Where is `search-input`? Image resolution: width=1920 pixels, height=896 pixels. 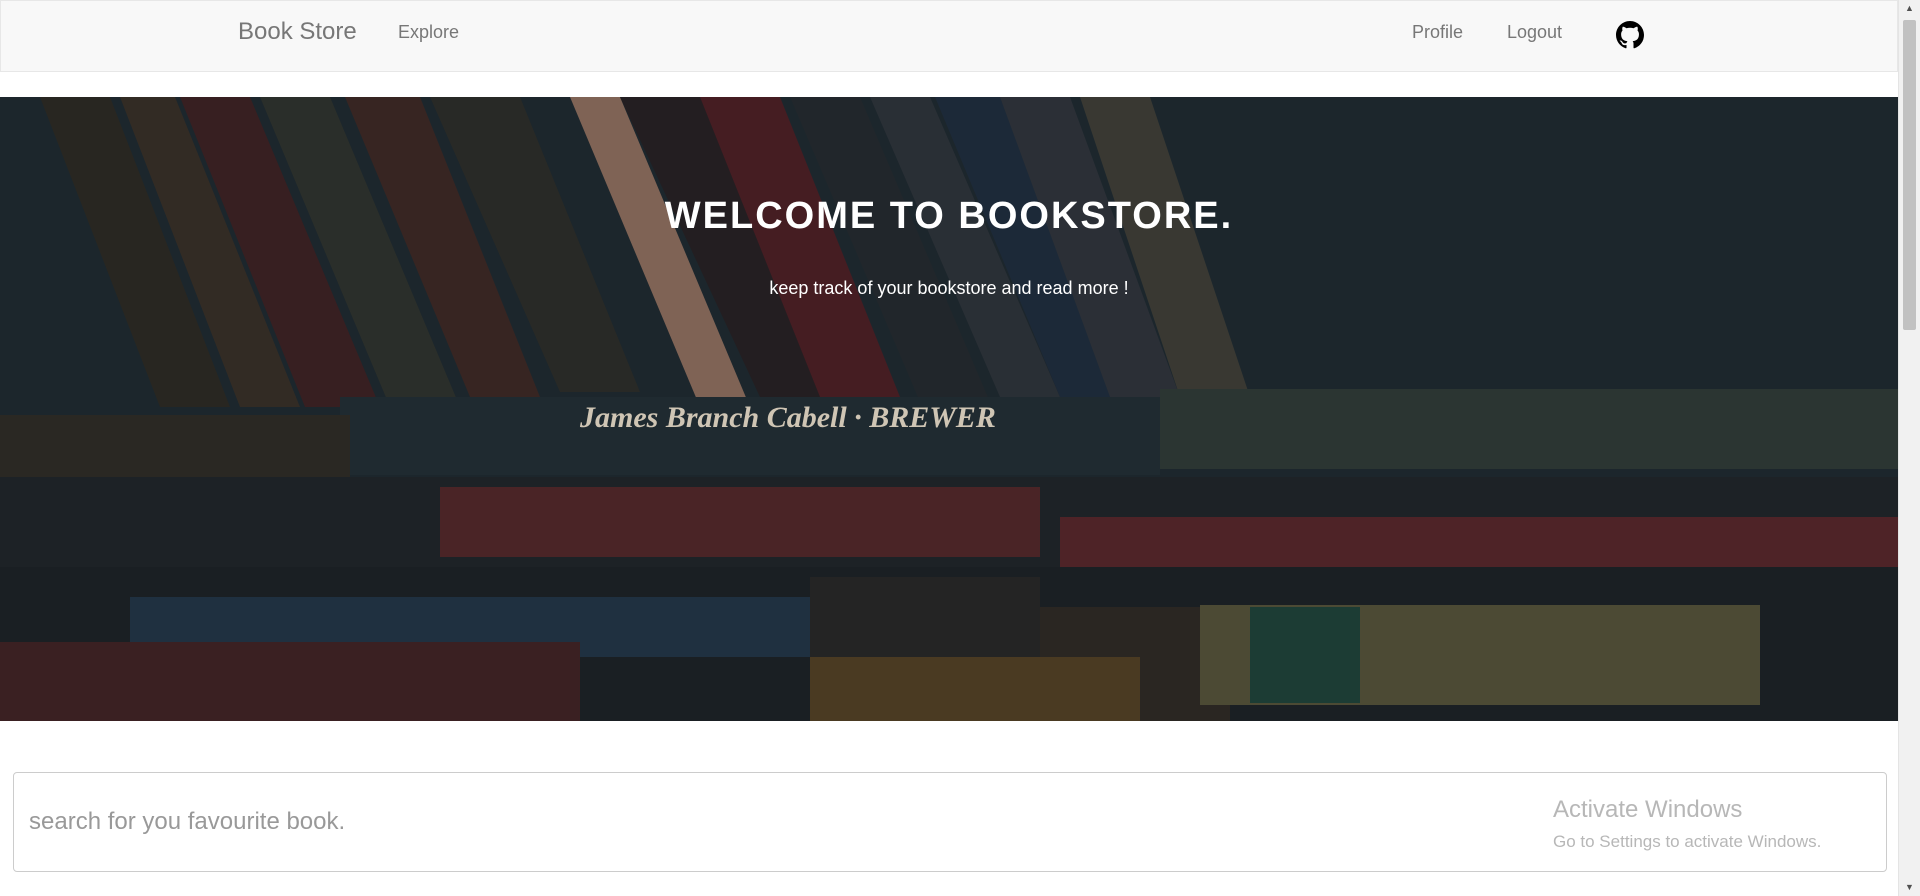 search-input is located at coordinates (950, 822).